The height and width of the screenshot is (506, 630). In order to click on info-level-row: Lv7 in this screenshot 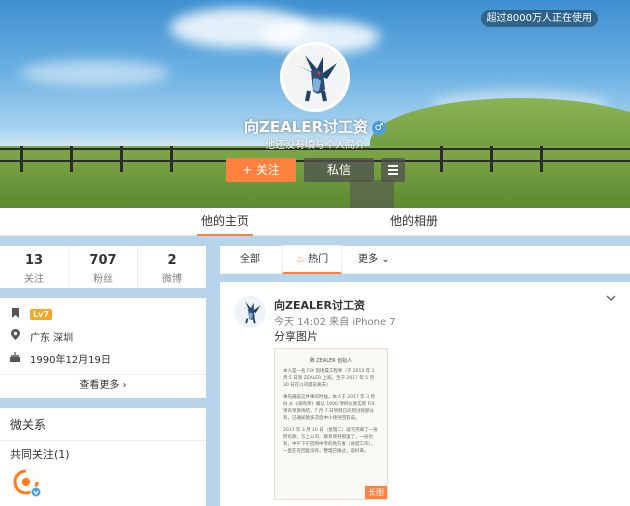, I will do `click(31, 314)`.